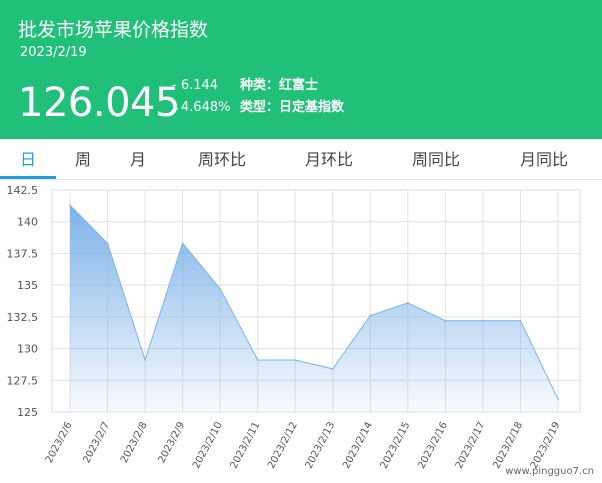  I want to click on x-tick-label: 2023/2/13, so click(321, 445).